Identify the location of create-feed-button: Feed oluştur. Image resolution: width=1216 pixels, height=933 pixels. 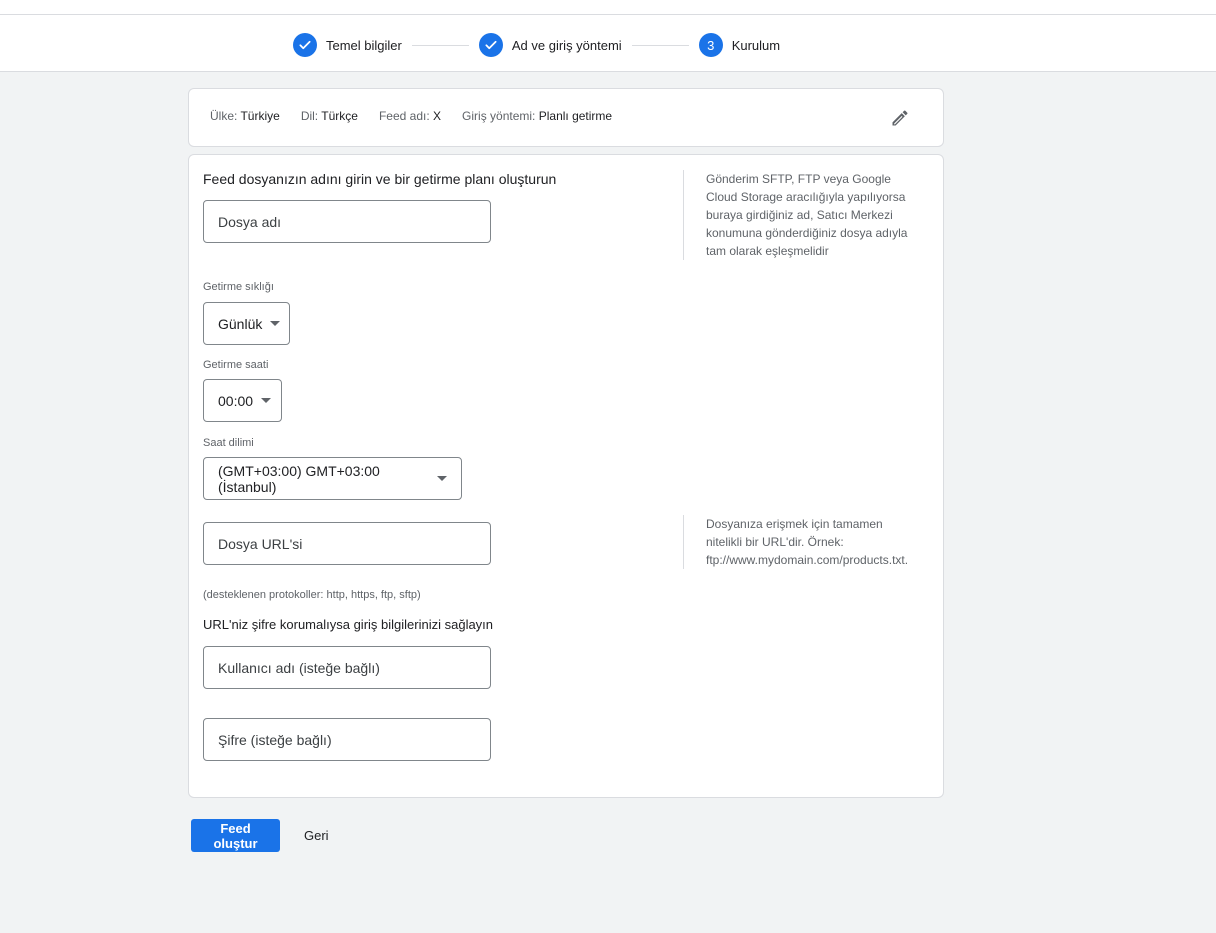
(235, 835).